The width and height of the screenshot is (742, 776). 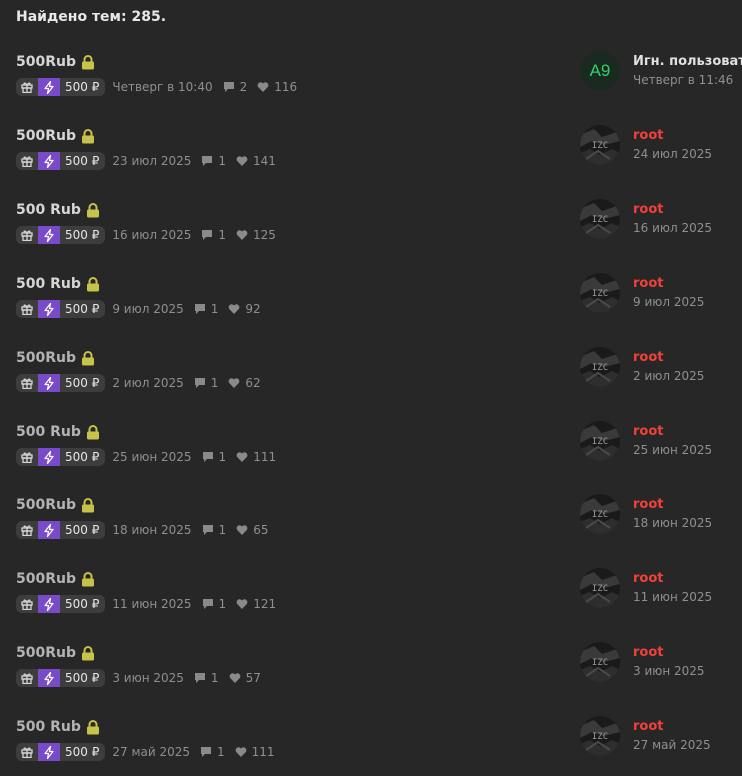 I want to click on results-count: Найдено тем: 285., so click(x=91, y=17).